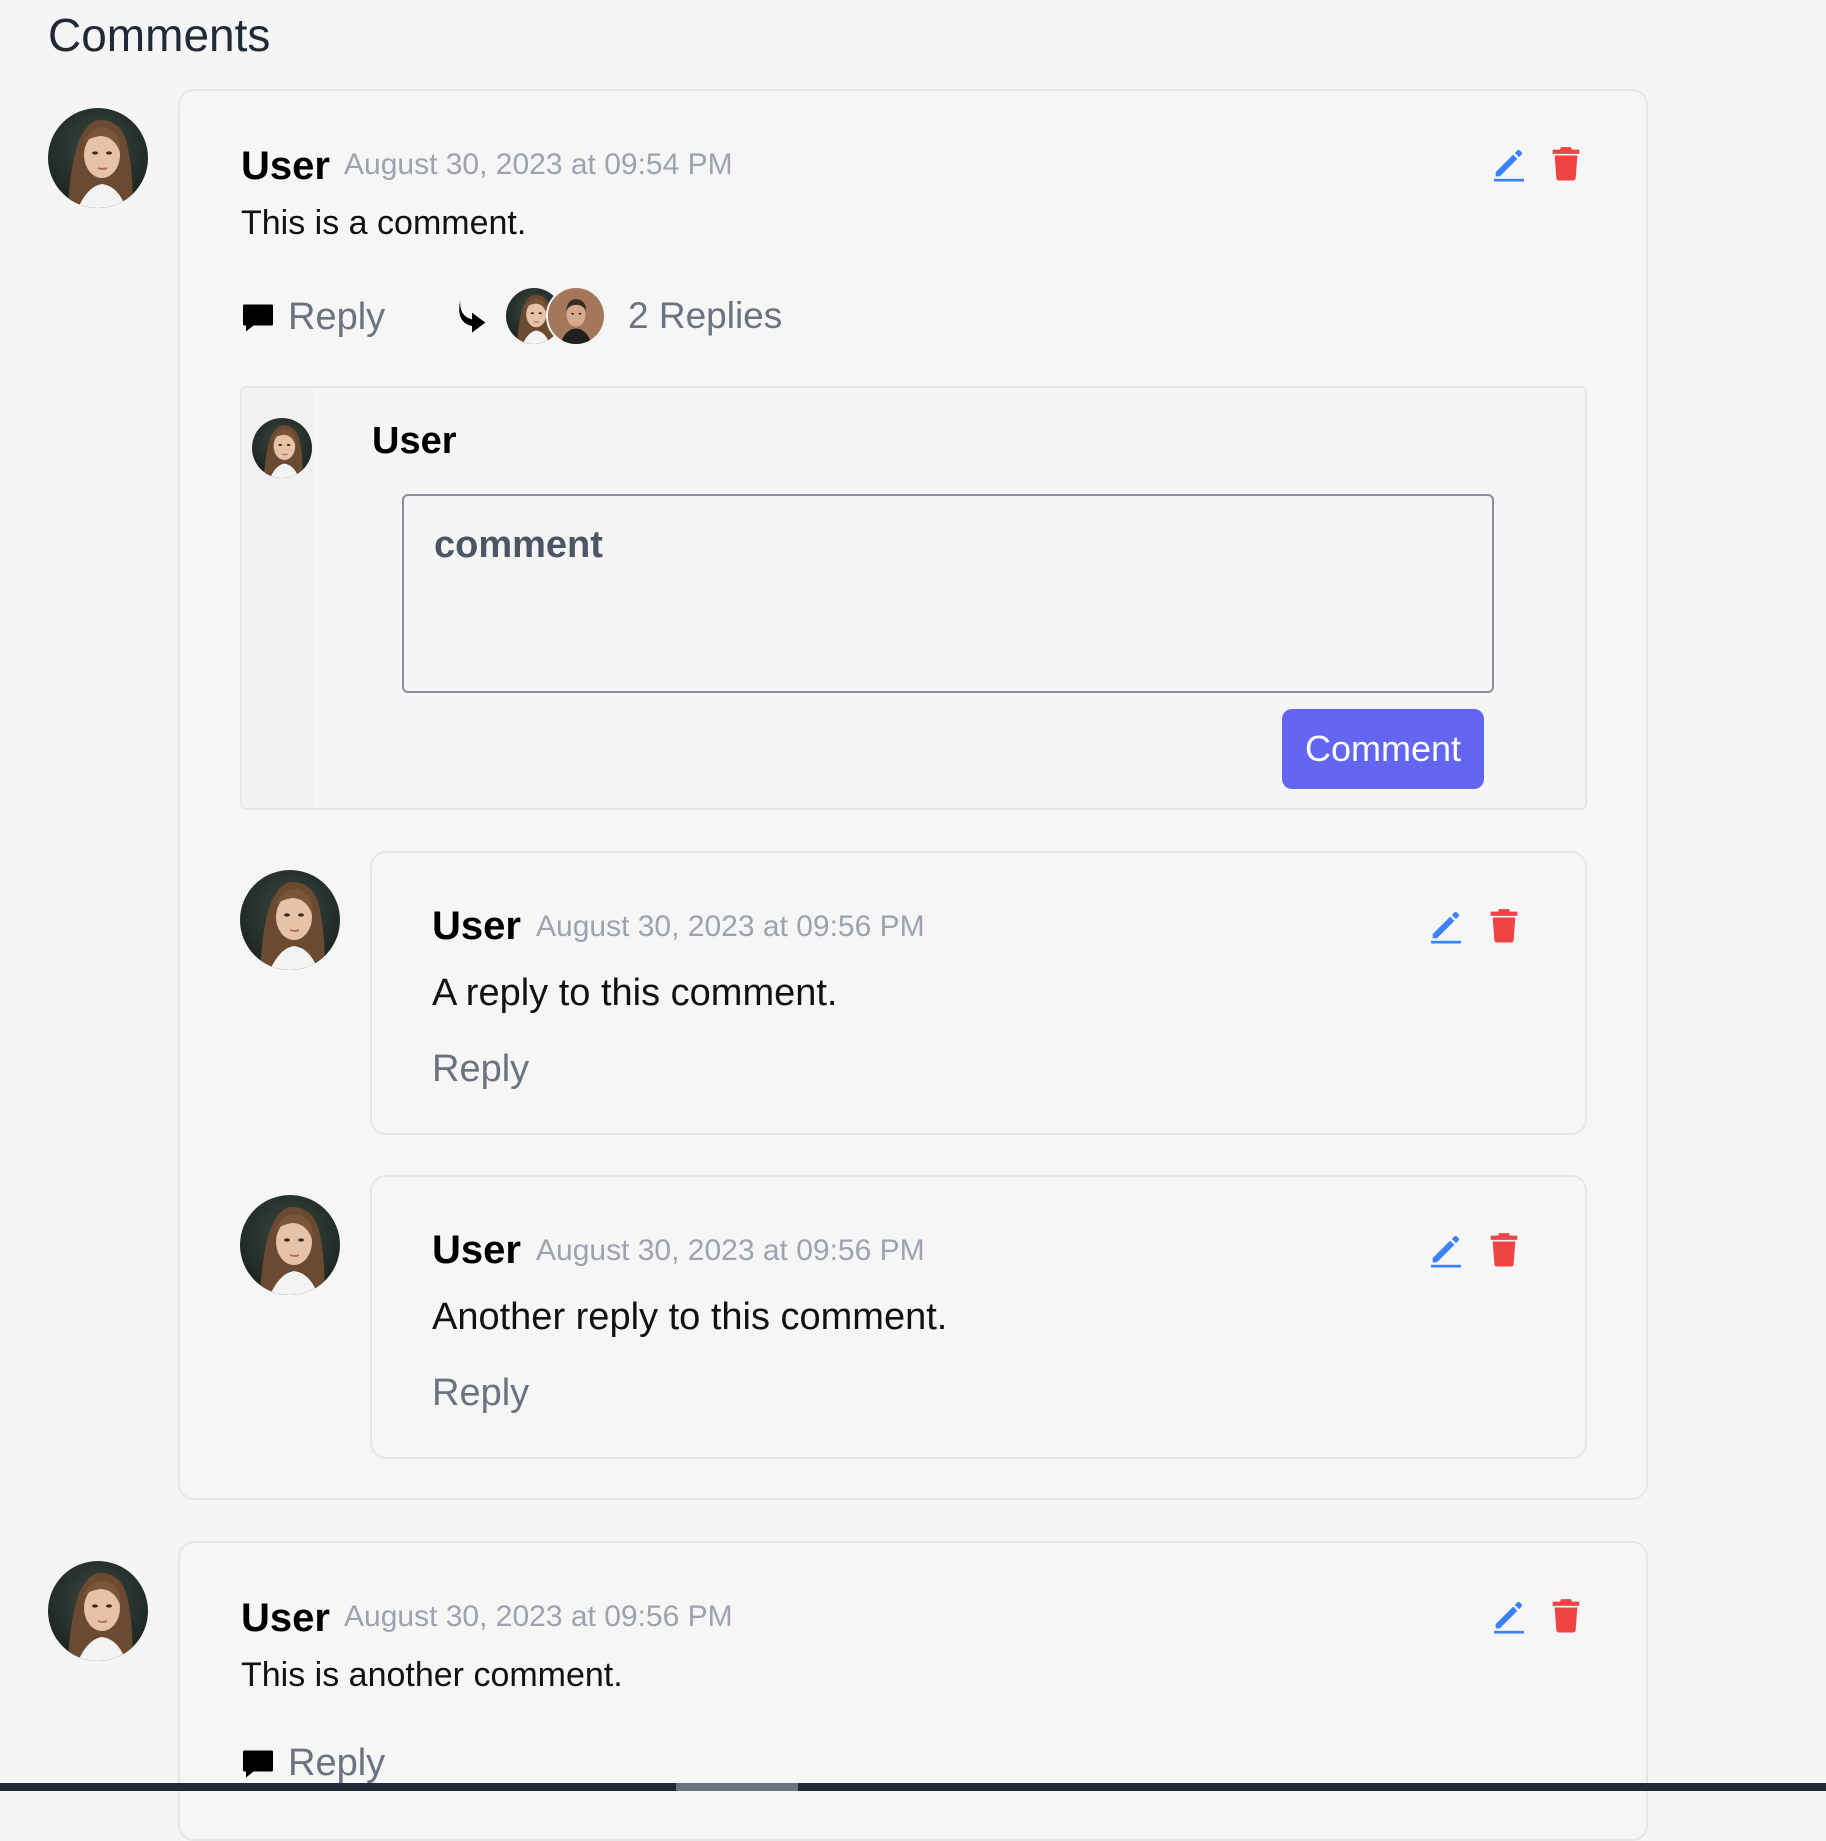 Image resolution: width=1826 pixels, height=1841 pixels. I want to click on comment-body: This is another comment., so click(432, 1675).